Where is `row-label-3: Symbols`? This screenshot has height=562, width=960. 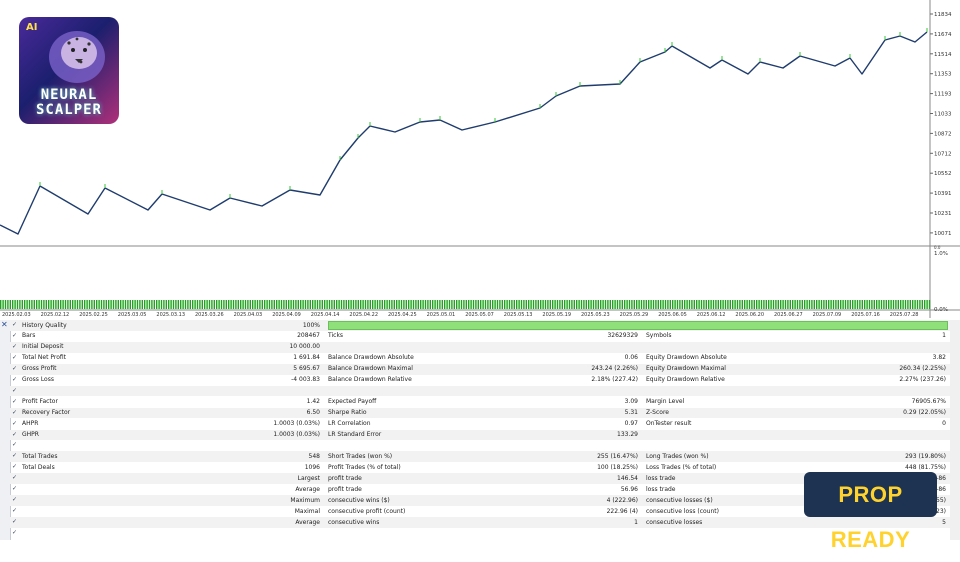
row-label-3: Symbols is located at coordinates (659, 336).